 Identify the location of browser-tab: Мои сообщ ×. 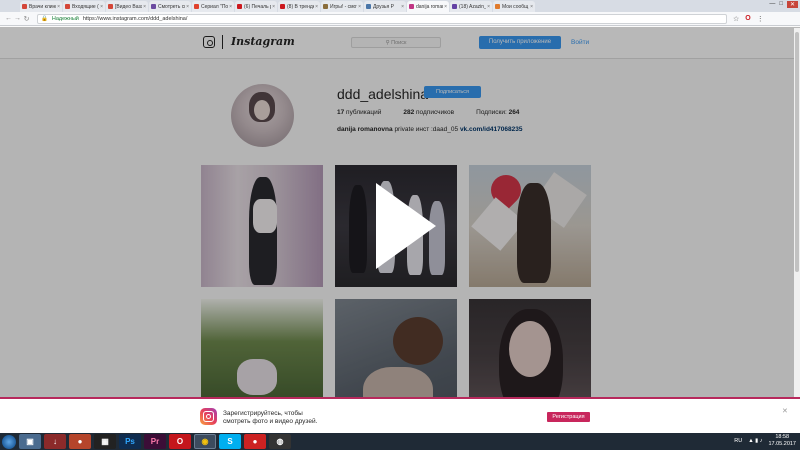
(514, 6).